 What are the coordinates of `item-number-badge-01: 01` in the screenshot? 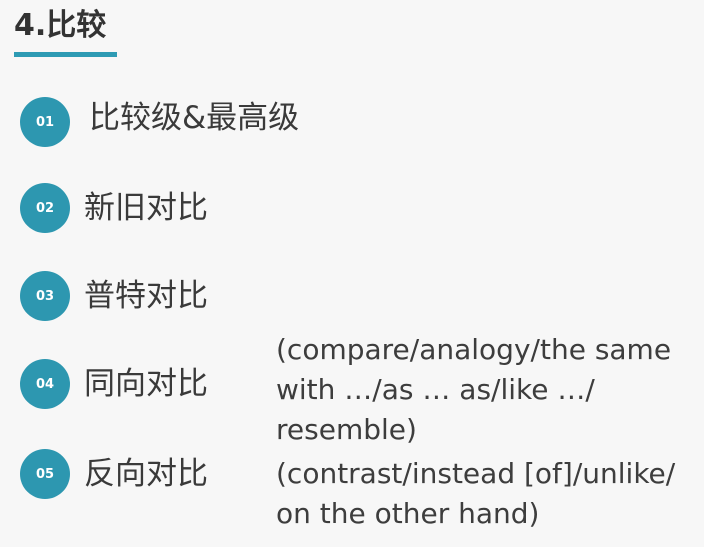 It's located at (45, 122).